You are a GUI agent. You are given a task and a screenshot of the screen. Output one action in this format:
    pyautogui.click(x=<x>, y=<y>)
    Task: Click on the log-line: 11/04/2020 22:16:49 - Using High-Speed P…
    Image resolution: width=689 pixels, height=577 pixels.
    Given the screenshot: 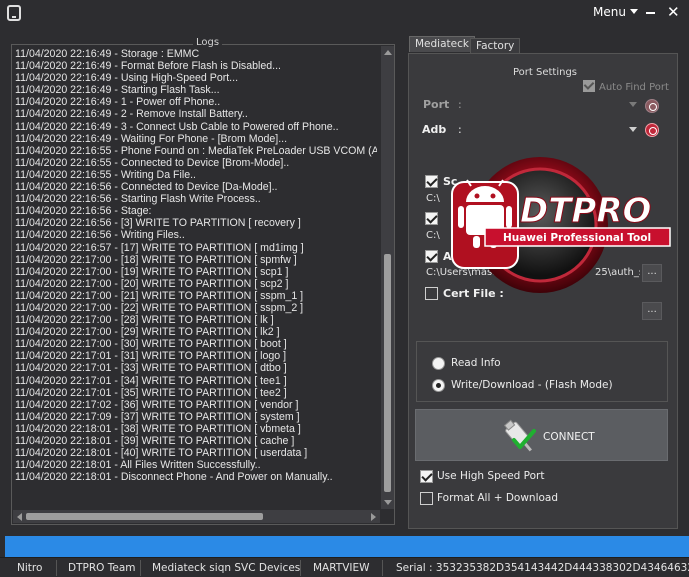 What is the action you would take?
    pyautogui.click(x=127, y=78)
    